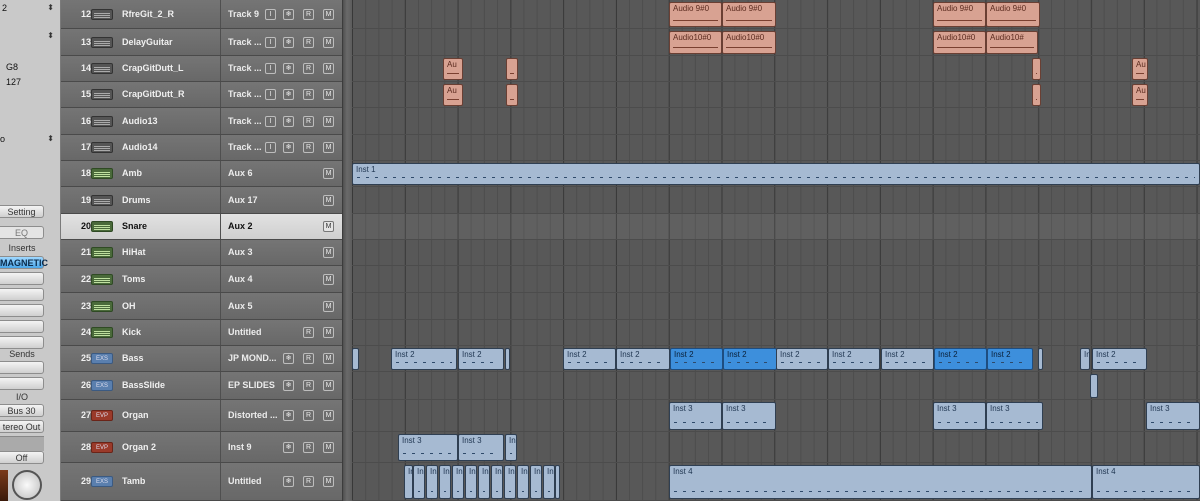  I want to click on track-row-delayguitar: 13 DelayGuitar Track ... I ❄ R M, so click(201, 42).